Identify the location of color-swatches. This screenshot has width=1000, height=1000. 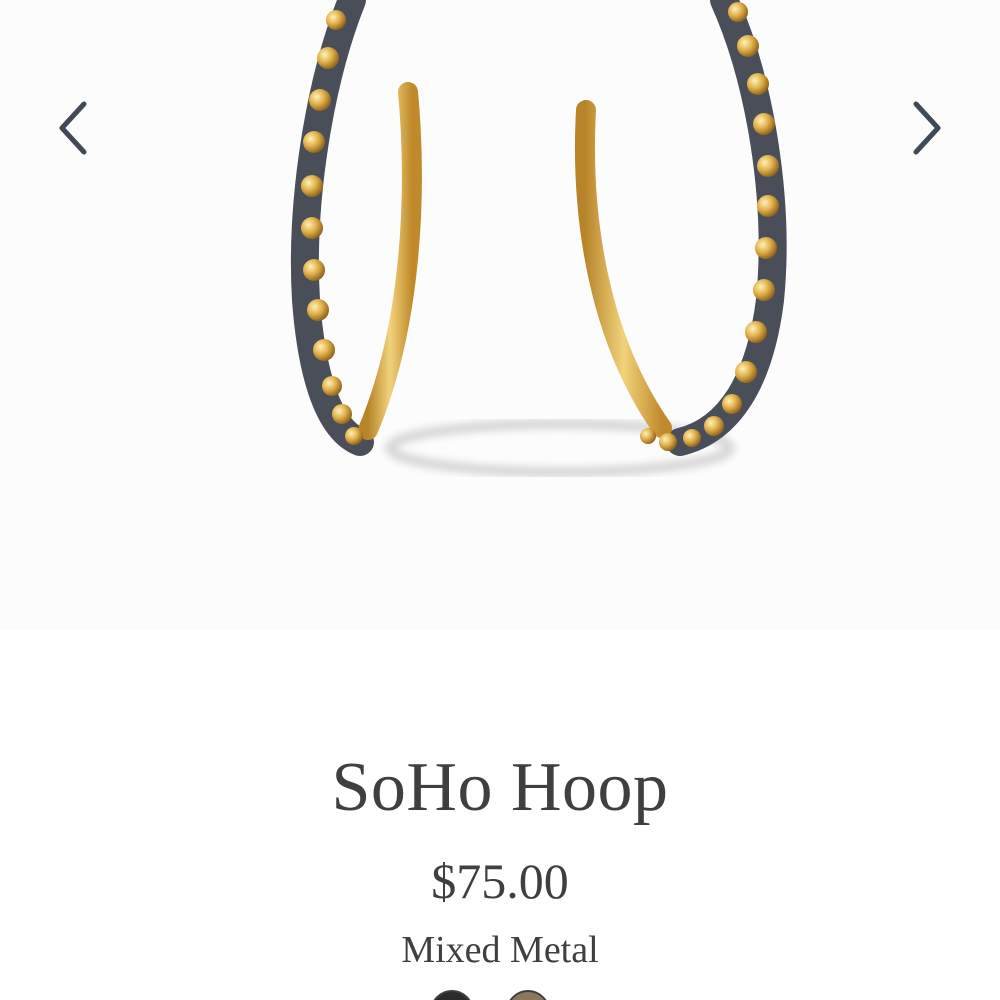
(500, 995).